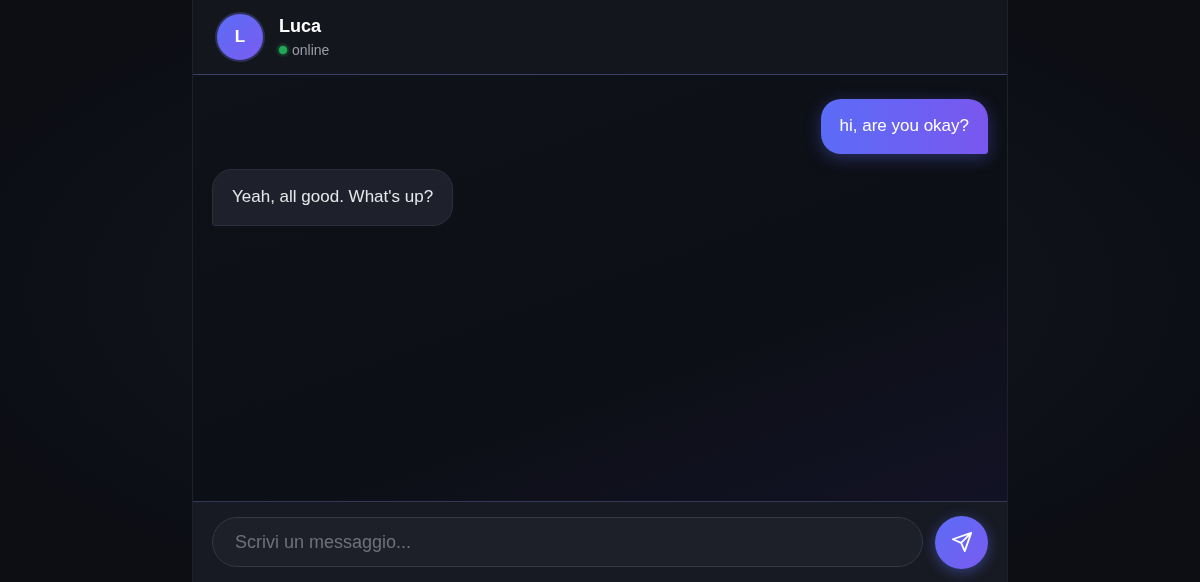  Describe the element at coordinates (311, 50) in the screenshot. I see `status-text: online` at that location.